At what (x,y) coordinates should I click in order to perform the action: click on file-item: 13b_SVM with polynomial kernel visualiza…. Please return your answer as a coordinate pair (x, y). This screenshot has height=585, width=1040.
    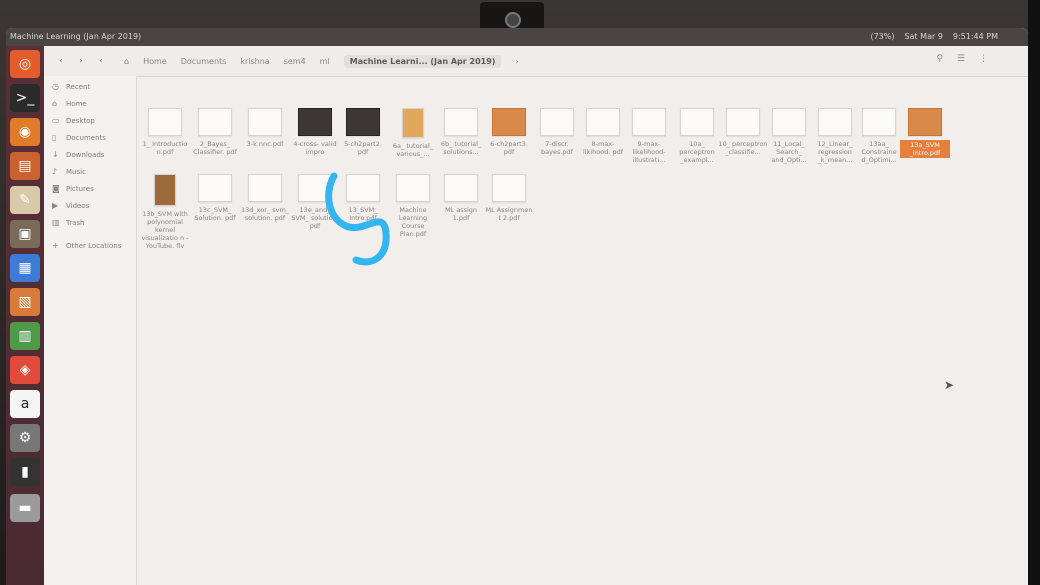
    Looking at the image, I should click on (165, 212).